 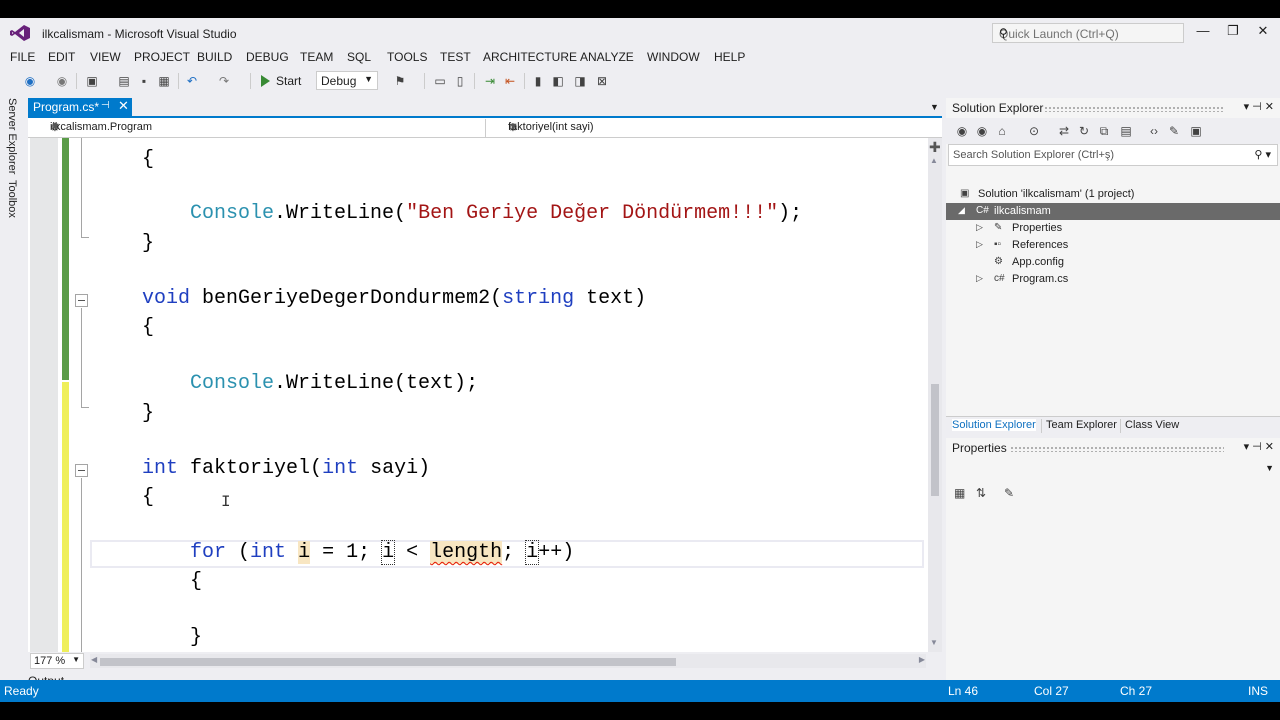 I want to click on tree-item-project: ◢ C# ilkcalismam, so click(x=1113, y=211).